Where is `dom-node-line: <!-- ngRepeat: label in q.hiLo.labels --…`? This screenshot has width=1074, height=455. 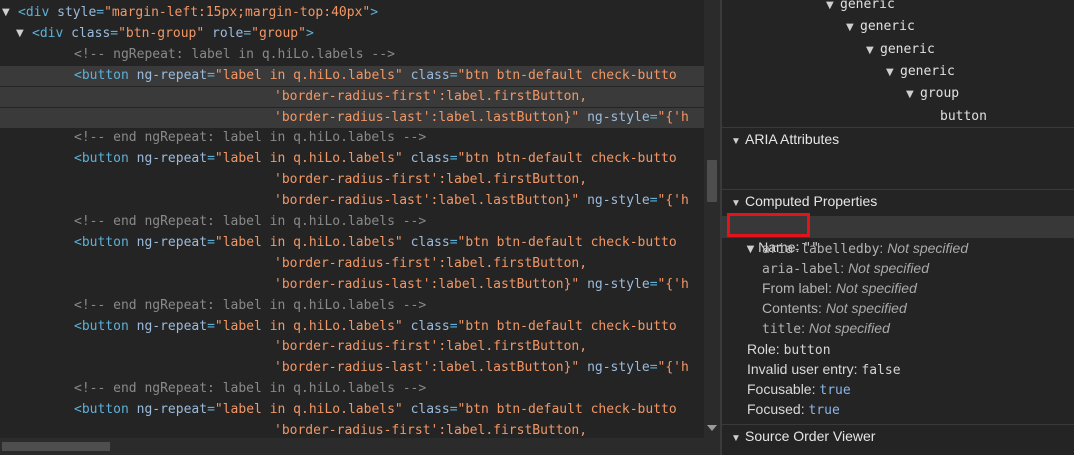
dom-node-line: <!-- ngRepeat: label in q.hiLo.labels --… is located at coordinates (352, 55).